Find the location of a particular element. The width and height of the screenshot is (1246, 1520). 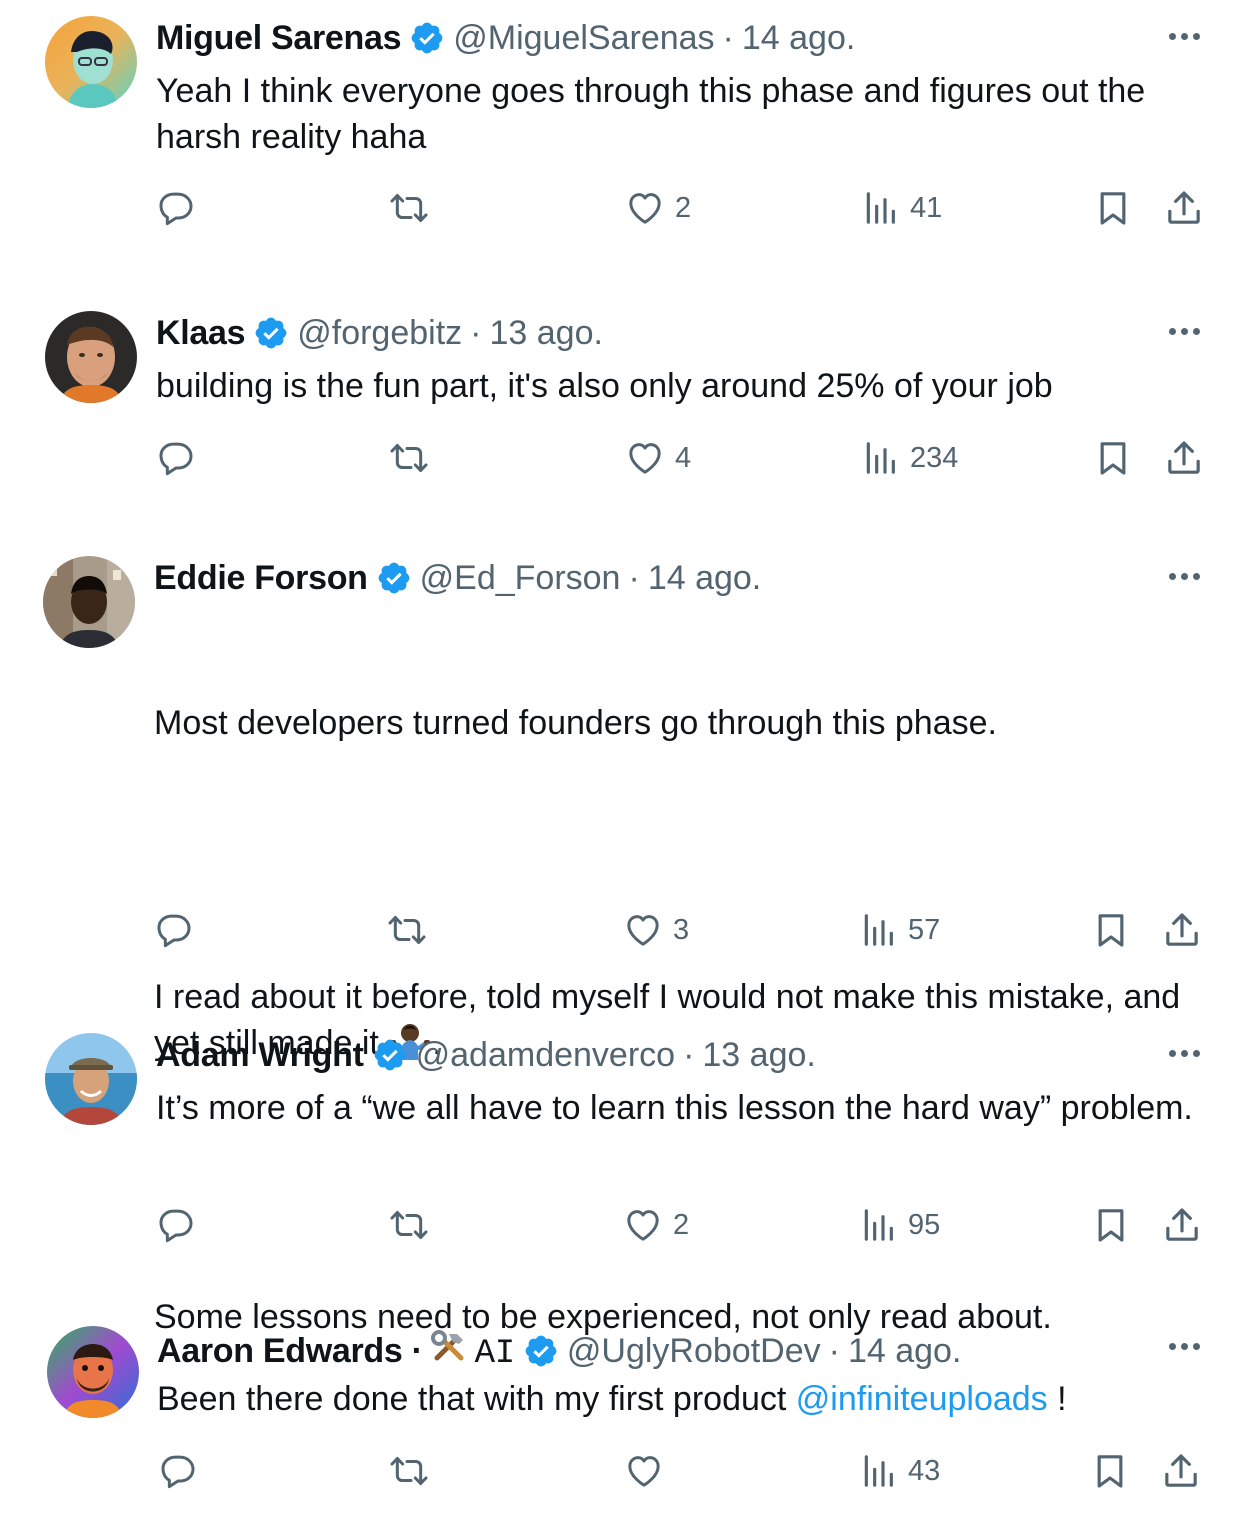

like-button: 3 is located at coordinates (656, 930).